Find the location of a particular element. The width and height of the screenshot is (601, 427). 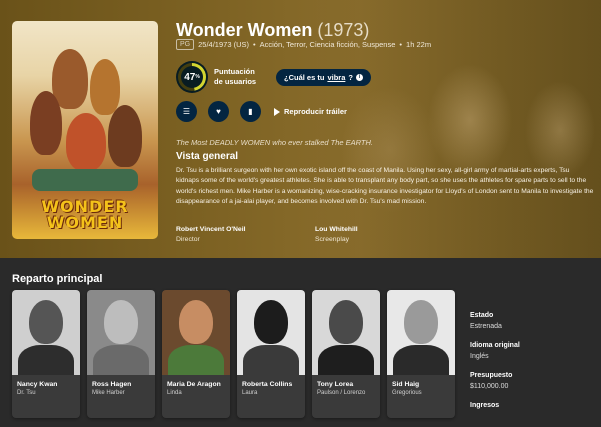

cast-heading: Reparto principal is located at coordinates (57, 279).